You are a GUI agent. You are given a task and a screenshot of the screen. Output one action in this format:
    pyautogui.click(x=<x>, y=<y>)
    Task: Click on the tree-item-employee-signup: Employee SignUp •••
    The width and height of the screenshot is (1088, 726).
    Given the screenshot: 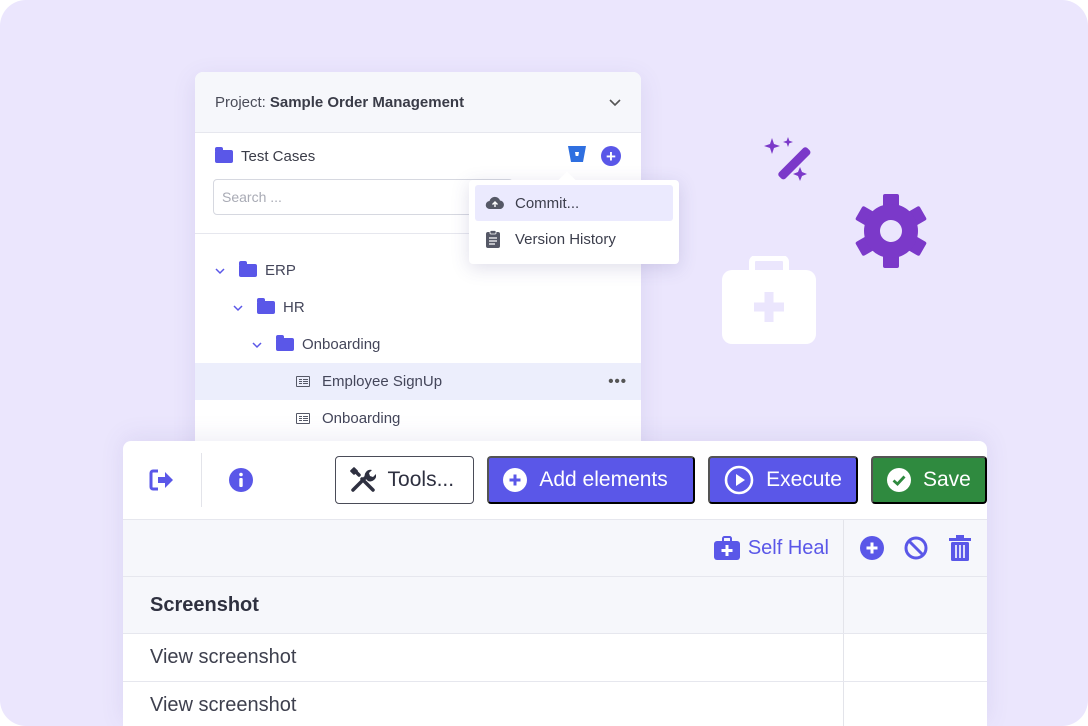 What is the action you would take?
    pyautogui.click(x=418, y=381)
    